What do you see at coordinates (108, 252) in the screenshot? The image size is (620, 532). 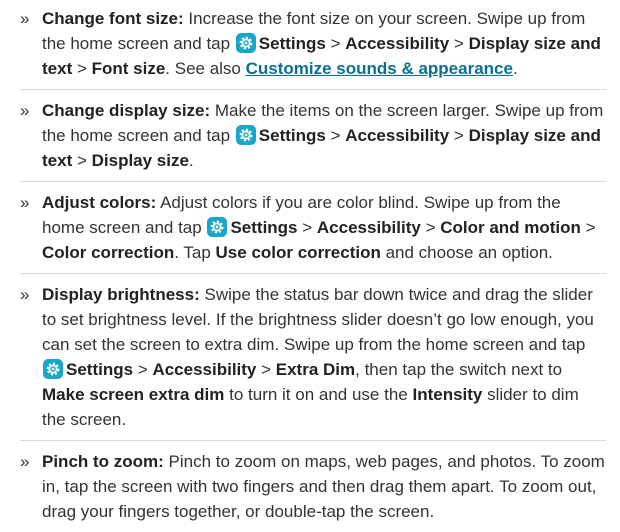 I see `menu-color-correction: Color correction` at bounding box center [108, 252].